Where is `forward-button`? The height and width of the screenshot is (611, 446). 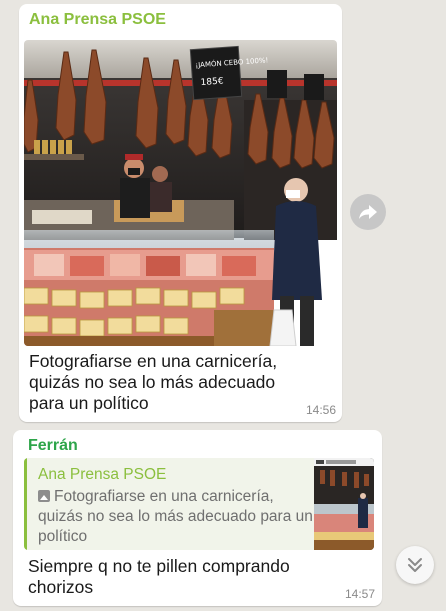
forward-button is located at coordinates (368, 212).